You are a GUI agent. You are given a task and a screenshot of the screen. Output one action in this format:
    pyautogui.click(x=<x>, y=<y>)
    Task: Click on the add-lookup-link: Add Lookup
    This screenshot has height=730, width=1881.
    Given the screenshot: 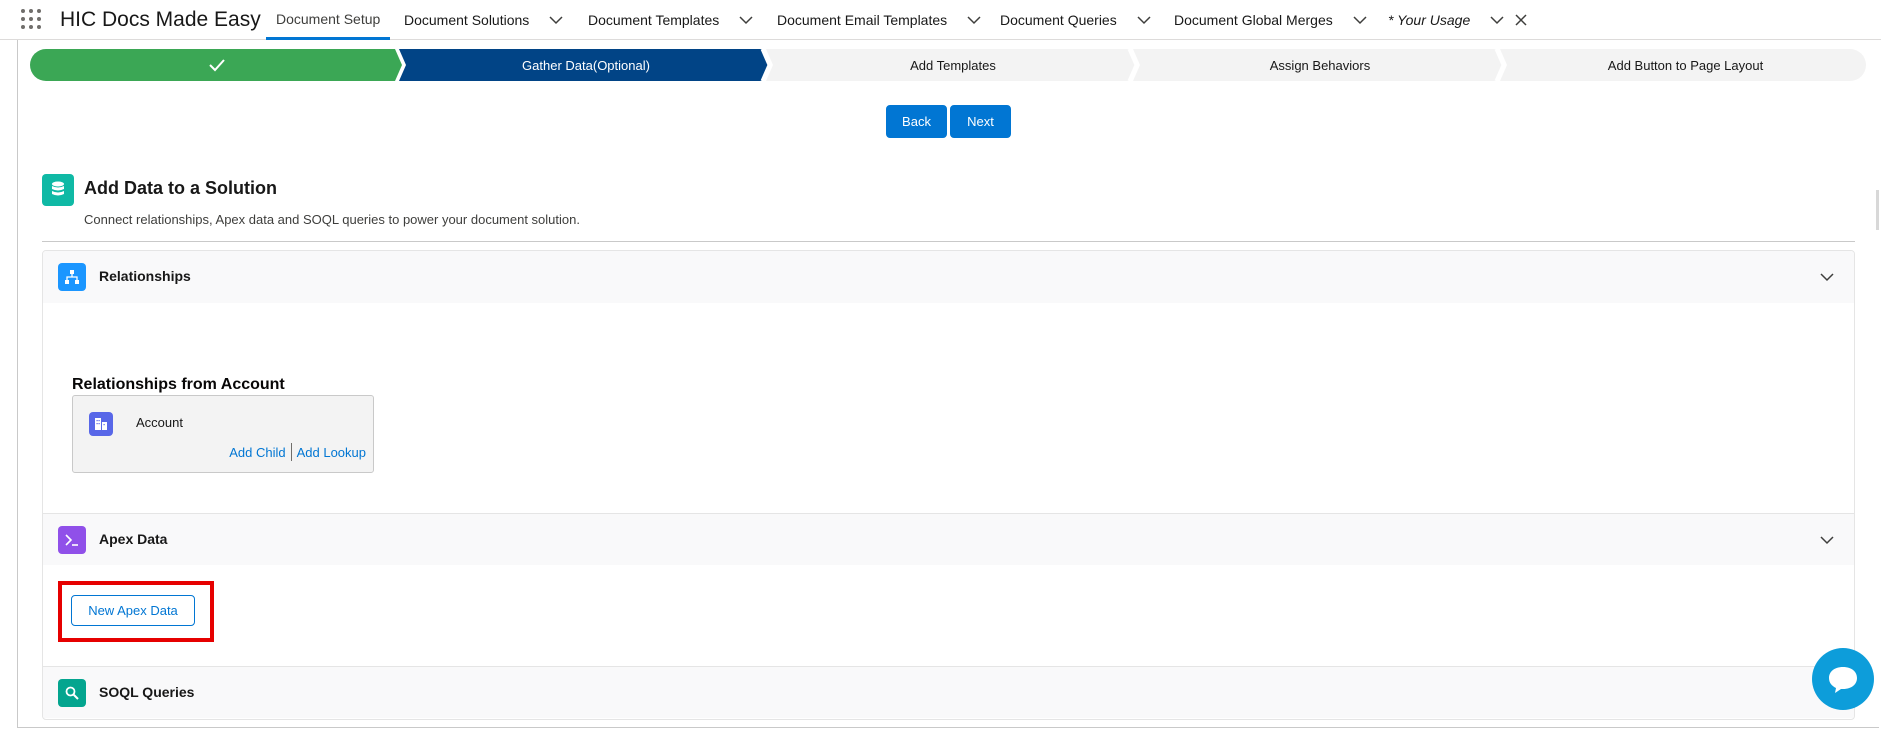 What is the action you would take?
    pyautogui.click(x=331, y=452)
    